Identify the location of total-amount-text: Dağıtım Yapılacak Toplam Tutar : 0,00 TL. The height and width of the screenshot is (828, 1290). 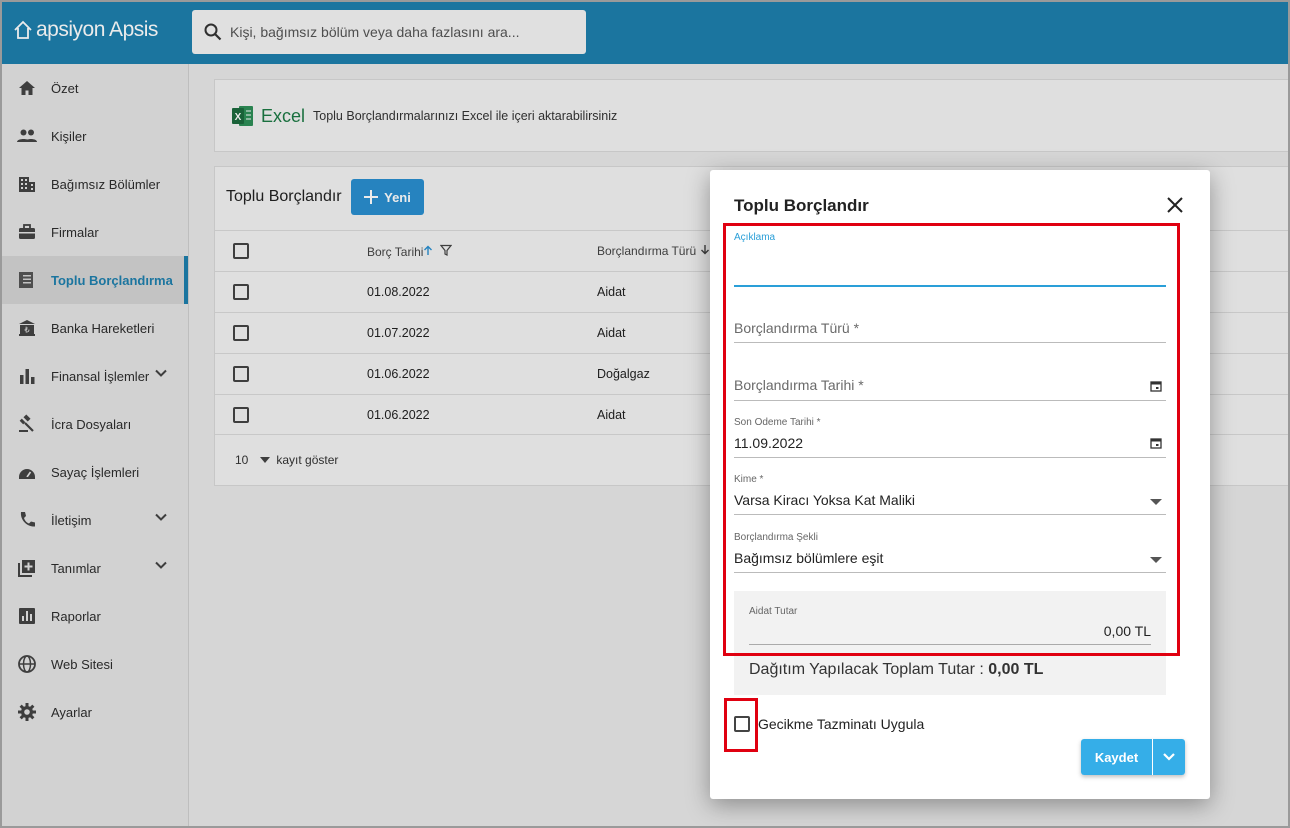
(896, 670).